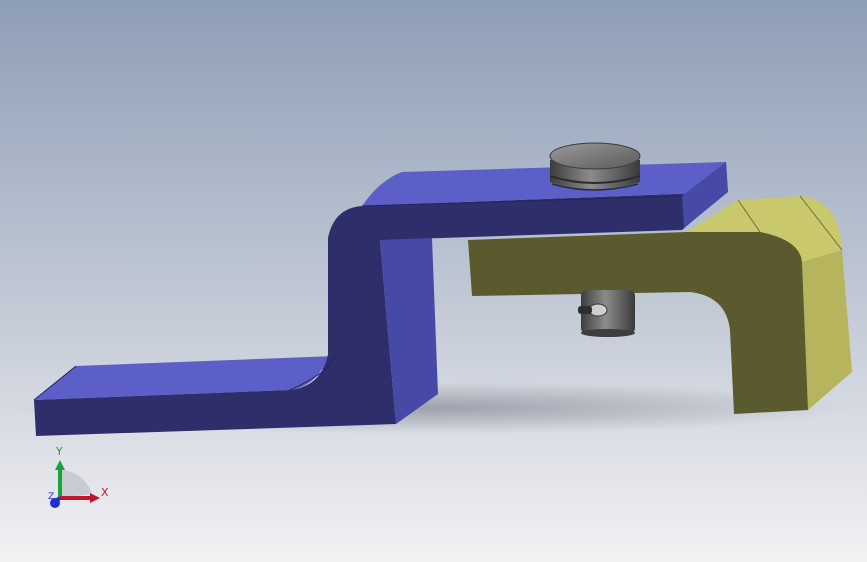  Describe the element at coordinates (595, 156) in the screenshot. I see `upper-pin-top-face` at that location.